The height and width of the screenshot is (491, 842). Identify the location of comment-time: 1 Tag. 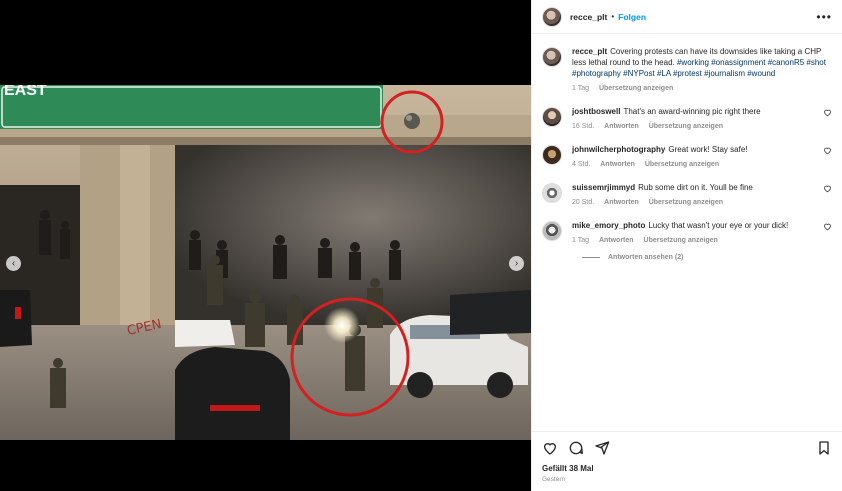
(580, 240).